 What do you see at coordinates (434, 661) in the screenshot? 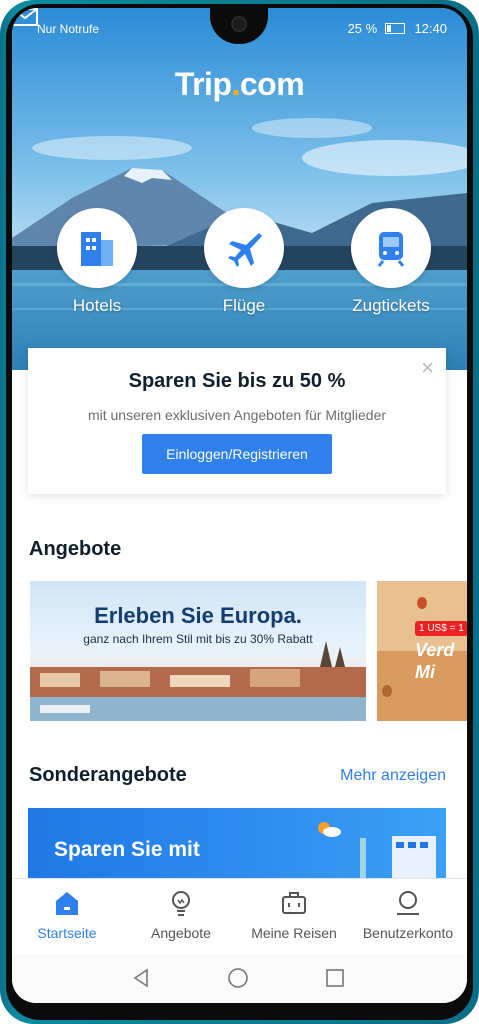
I see `banner-text: Verd Mi` at bounding box center [434, 661].